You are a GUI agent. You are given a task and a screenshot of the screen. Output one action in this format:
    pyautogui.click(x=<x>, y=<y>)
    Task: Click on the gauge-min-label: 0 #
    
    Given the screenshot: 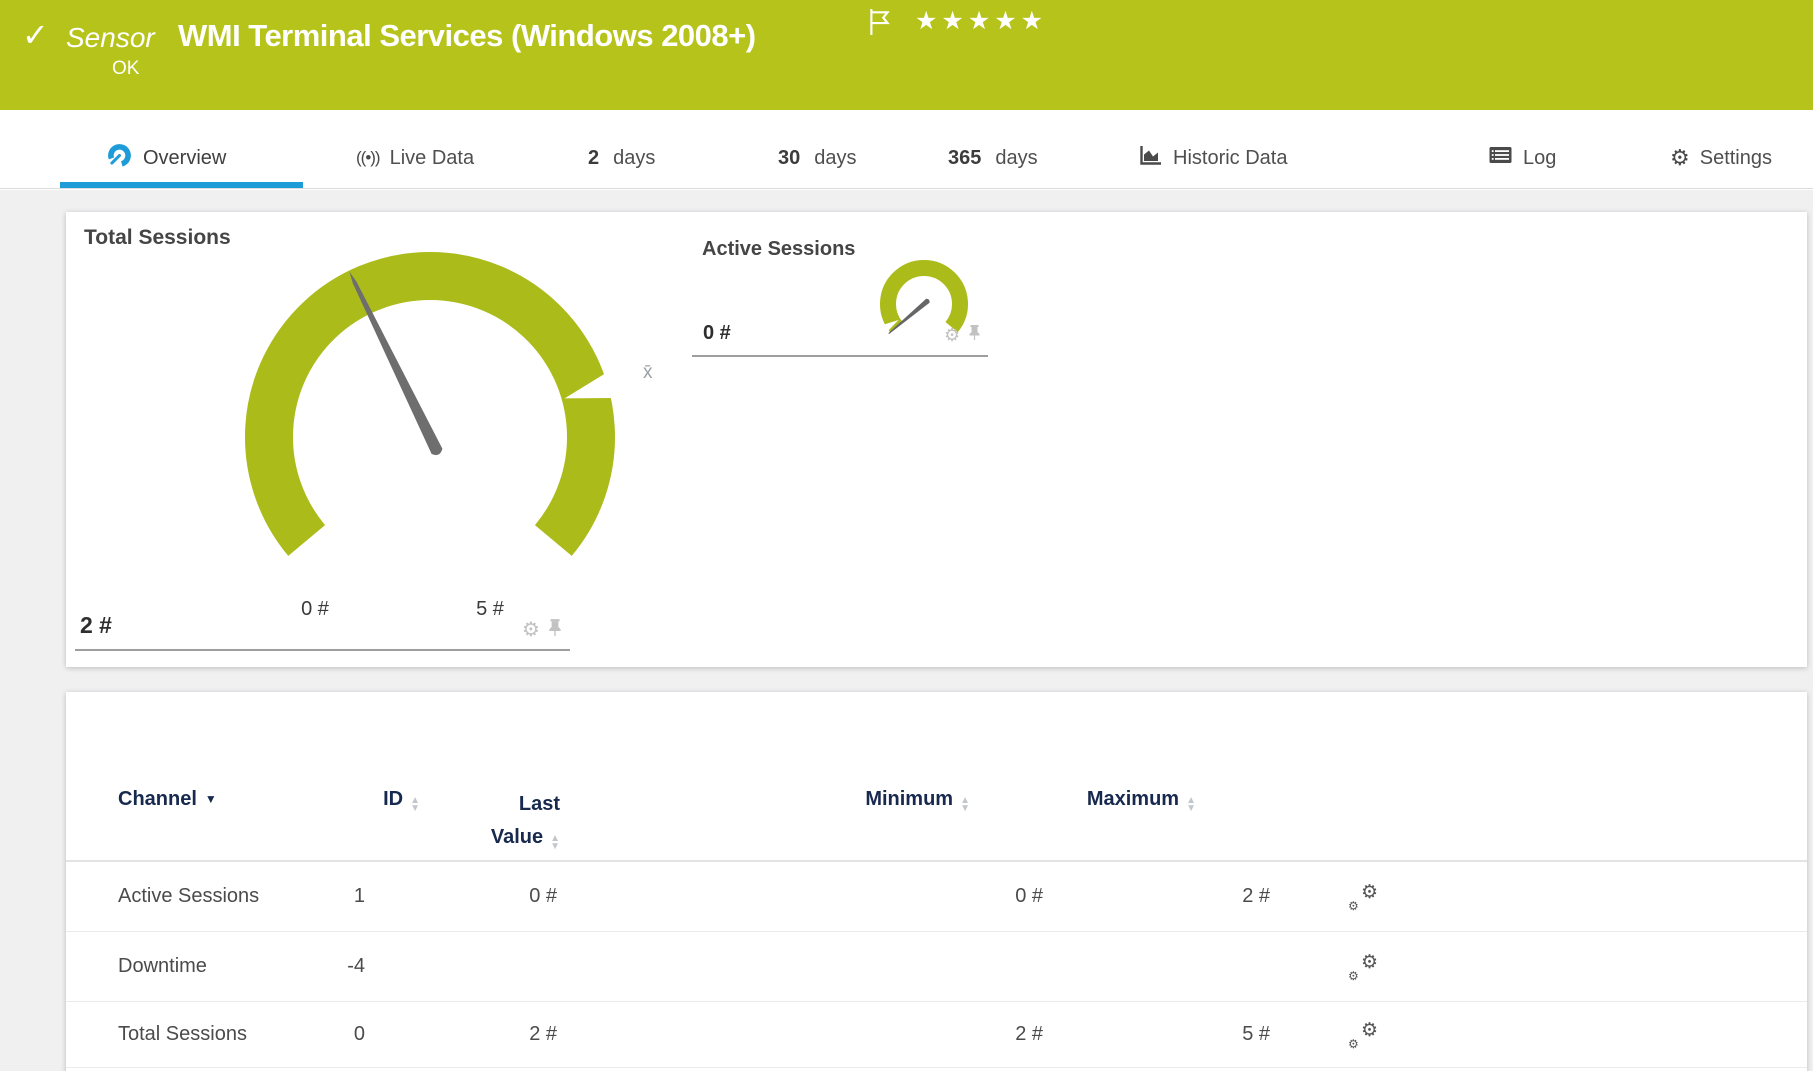 What is the action you would take?
    pyautogui.click(x=315, y=609)
    